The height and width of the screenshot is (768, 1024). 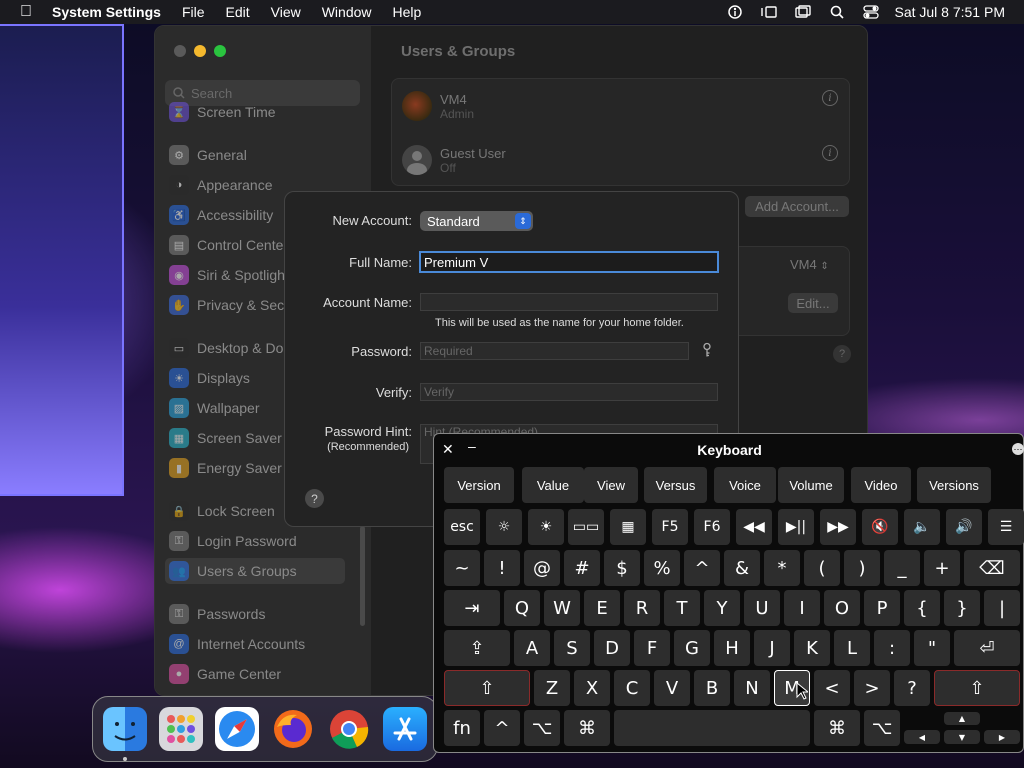 I want to click on volume-down-icon: 🔈, so click(x=922, y=527).